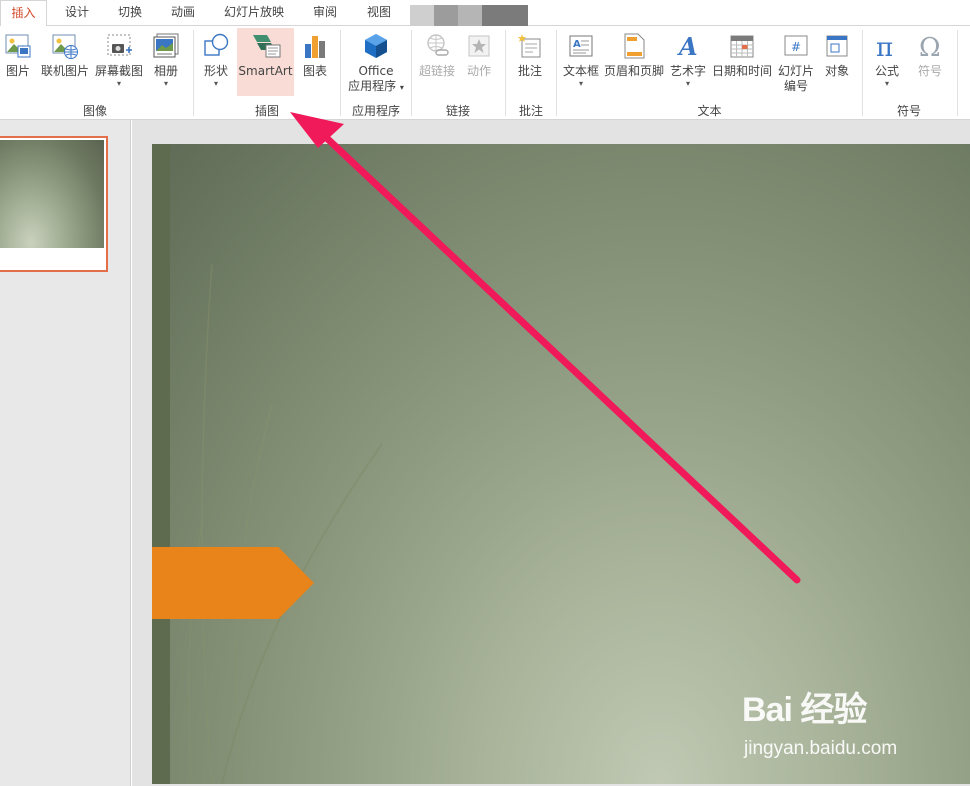 The image size is (970, 786). Describe the element at coordinates (17, 71) in the screenshot. I see `picture-label: 图片` at that location.